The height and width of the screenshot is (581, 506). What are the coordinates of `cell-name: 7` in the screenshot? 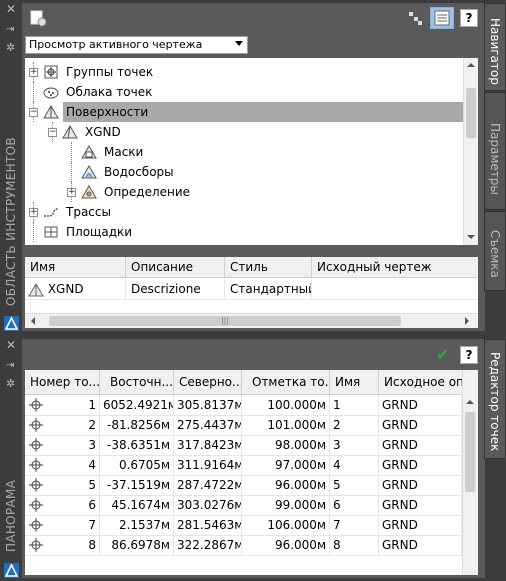 It's located at (354, 525).